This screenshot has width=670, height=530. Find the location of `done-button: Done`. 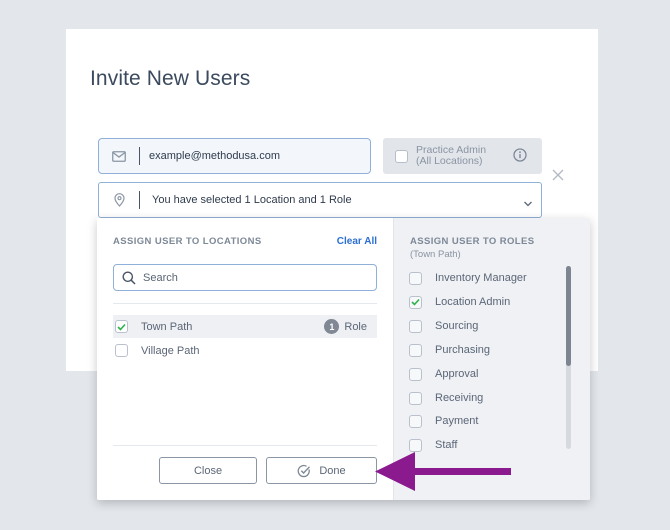

done-button: Done is located at coordinates (321, 470).